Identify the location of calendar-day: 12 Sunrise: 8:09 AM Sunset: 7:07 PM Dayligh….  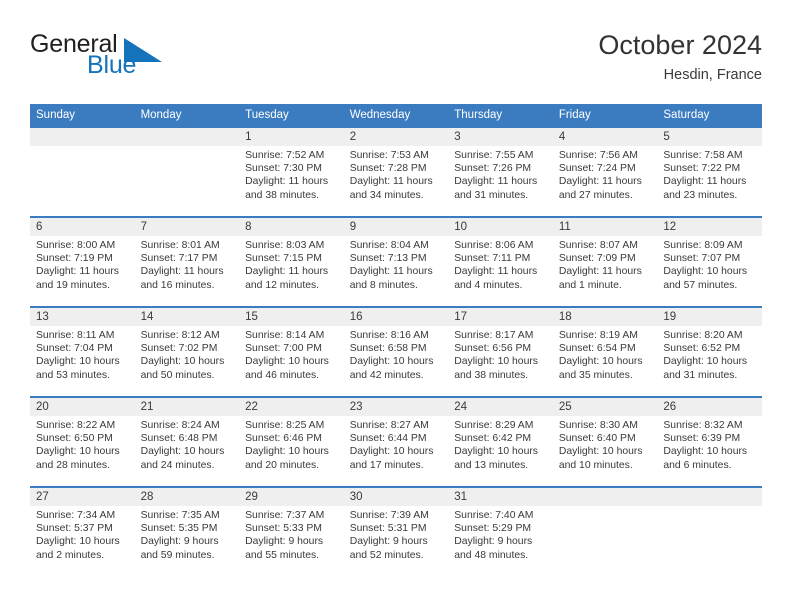
(709, 262).